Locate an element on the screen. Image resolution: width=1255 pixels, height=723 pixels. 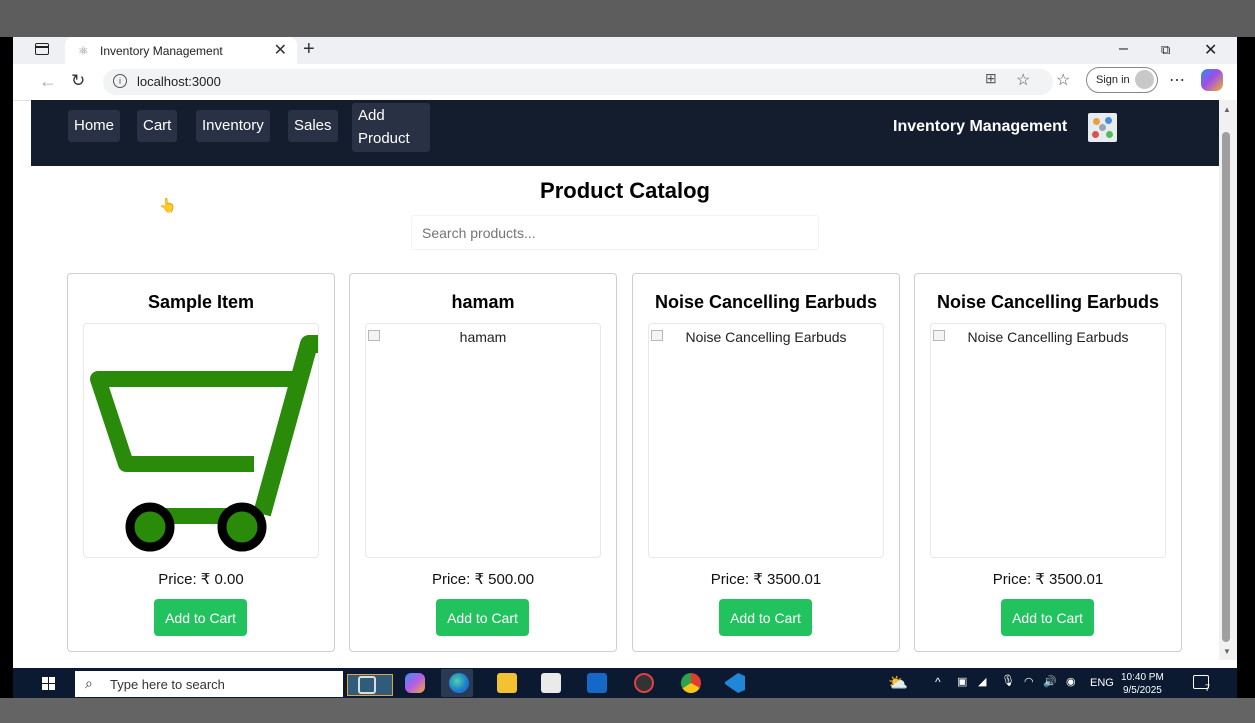
camera-icon: ◢ is located at coordinates (982, 681).